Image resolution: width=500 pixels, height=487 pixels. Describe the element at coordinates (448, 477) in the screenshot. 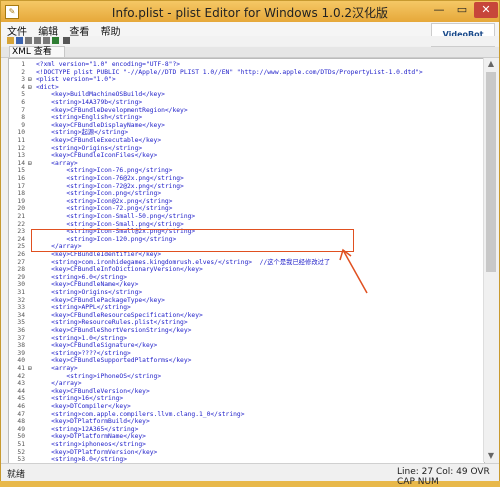

I see `cursor-position: Line: 27 Col: 49 OVR CAP NUM` at that location.